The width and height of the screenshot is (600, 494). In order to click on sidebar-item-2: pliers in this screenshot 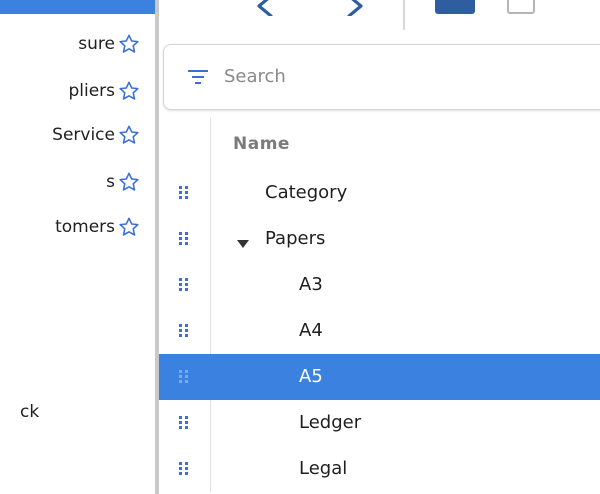, I will do `click(77, 91)`.